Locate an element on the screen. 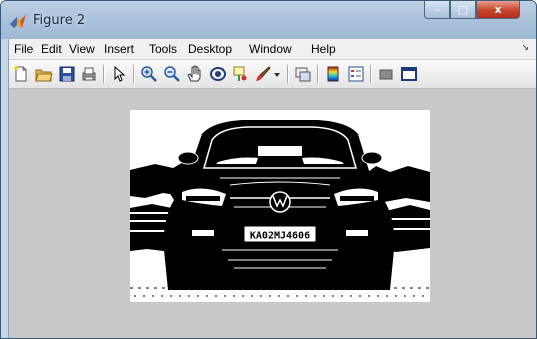  license-plate-text: KA02MJ4606 is located at coordinates (280, 236).